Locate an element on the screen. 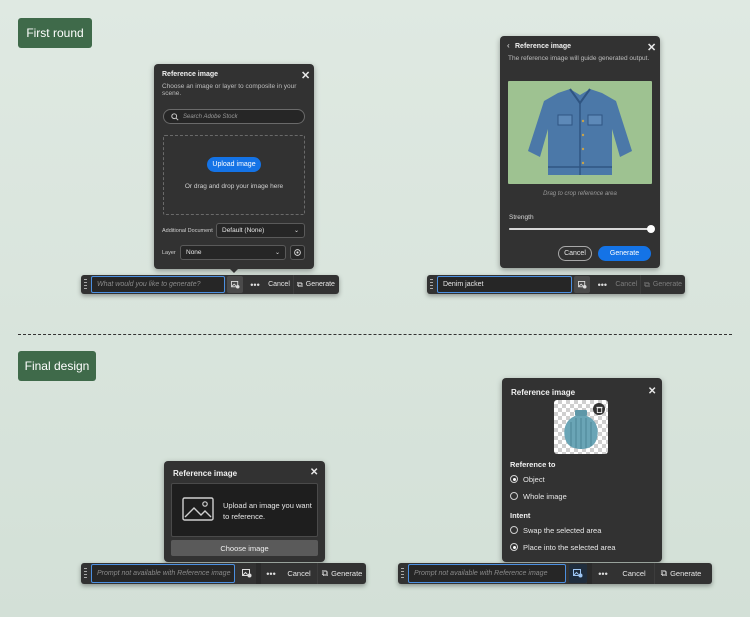 The height and width of the screenshot is (617, 750). settings-icon is located at coordinates (297, 252).